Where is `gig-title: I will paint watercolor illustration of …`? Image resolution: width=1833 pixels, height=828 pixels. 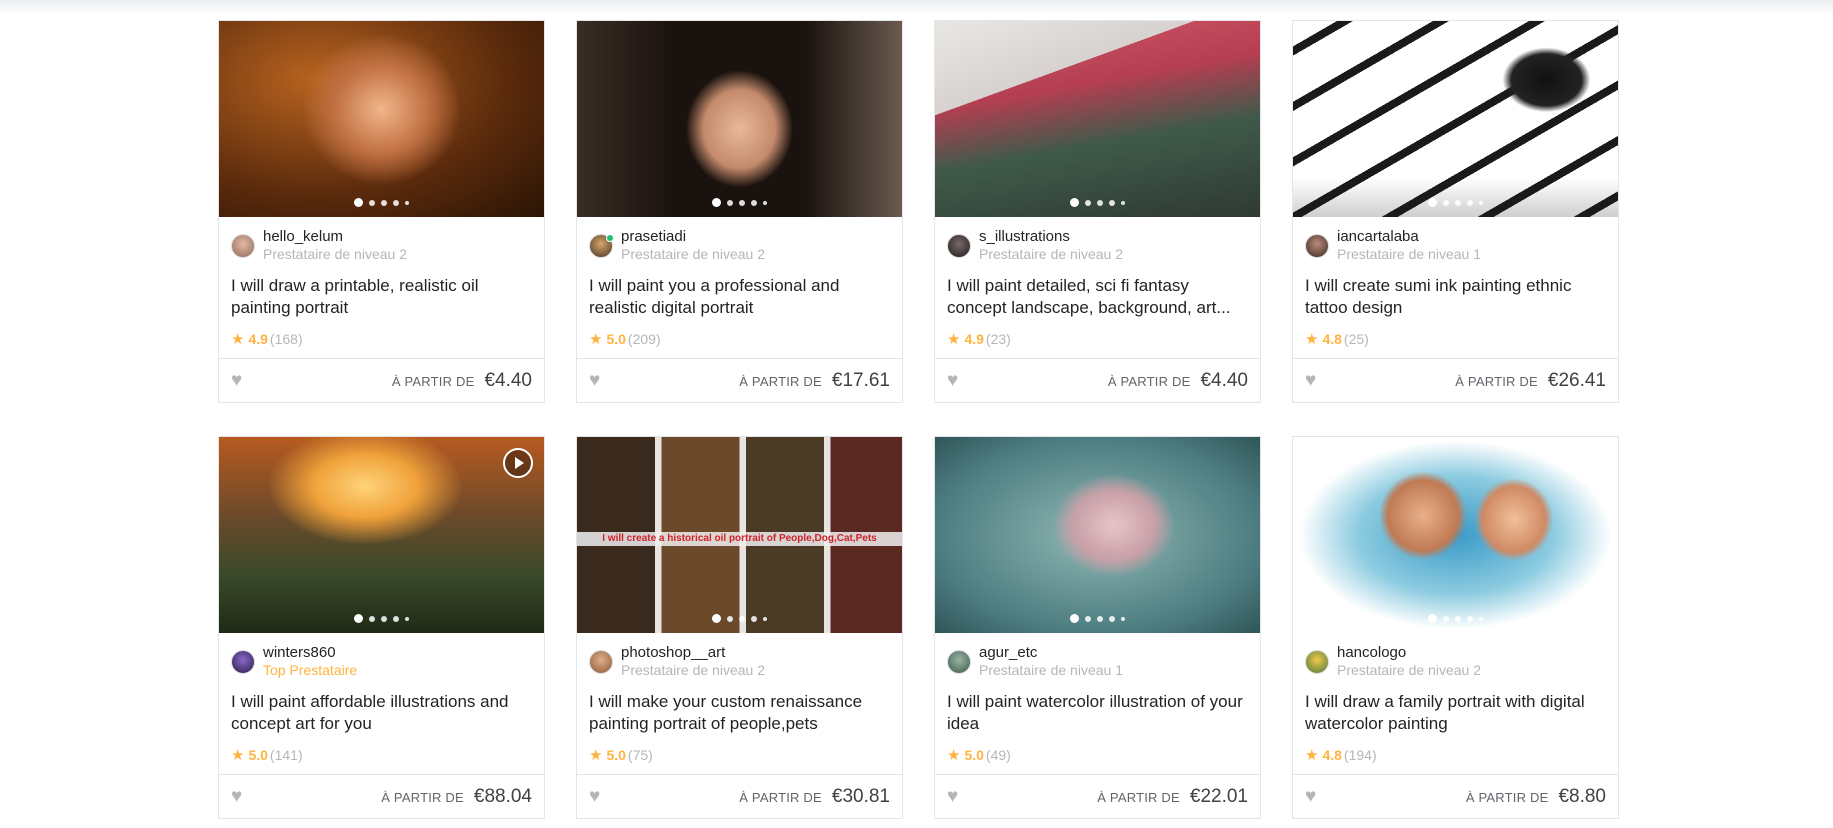
gig-title: I will paint watercolor illustration of … is located at coordinates (1097, 713).